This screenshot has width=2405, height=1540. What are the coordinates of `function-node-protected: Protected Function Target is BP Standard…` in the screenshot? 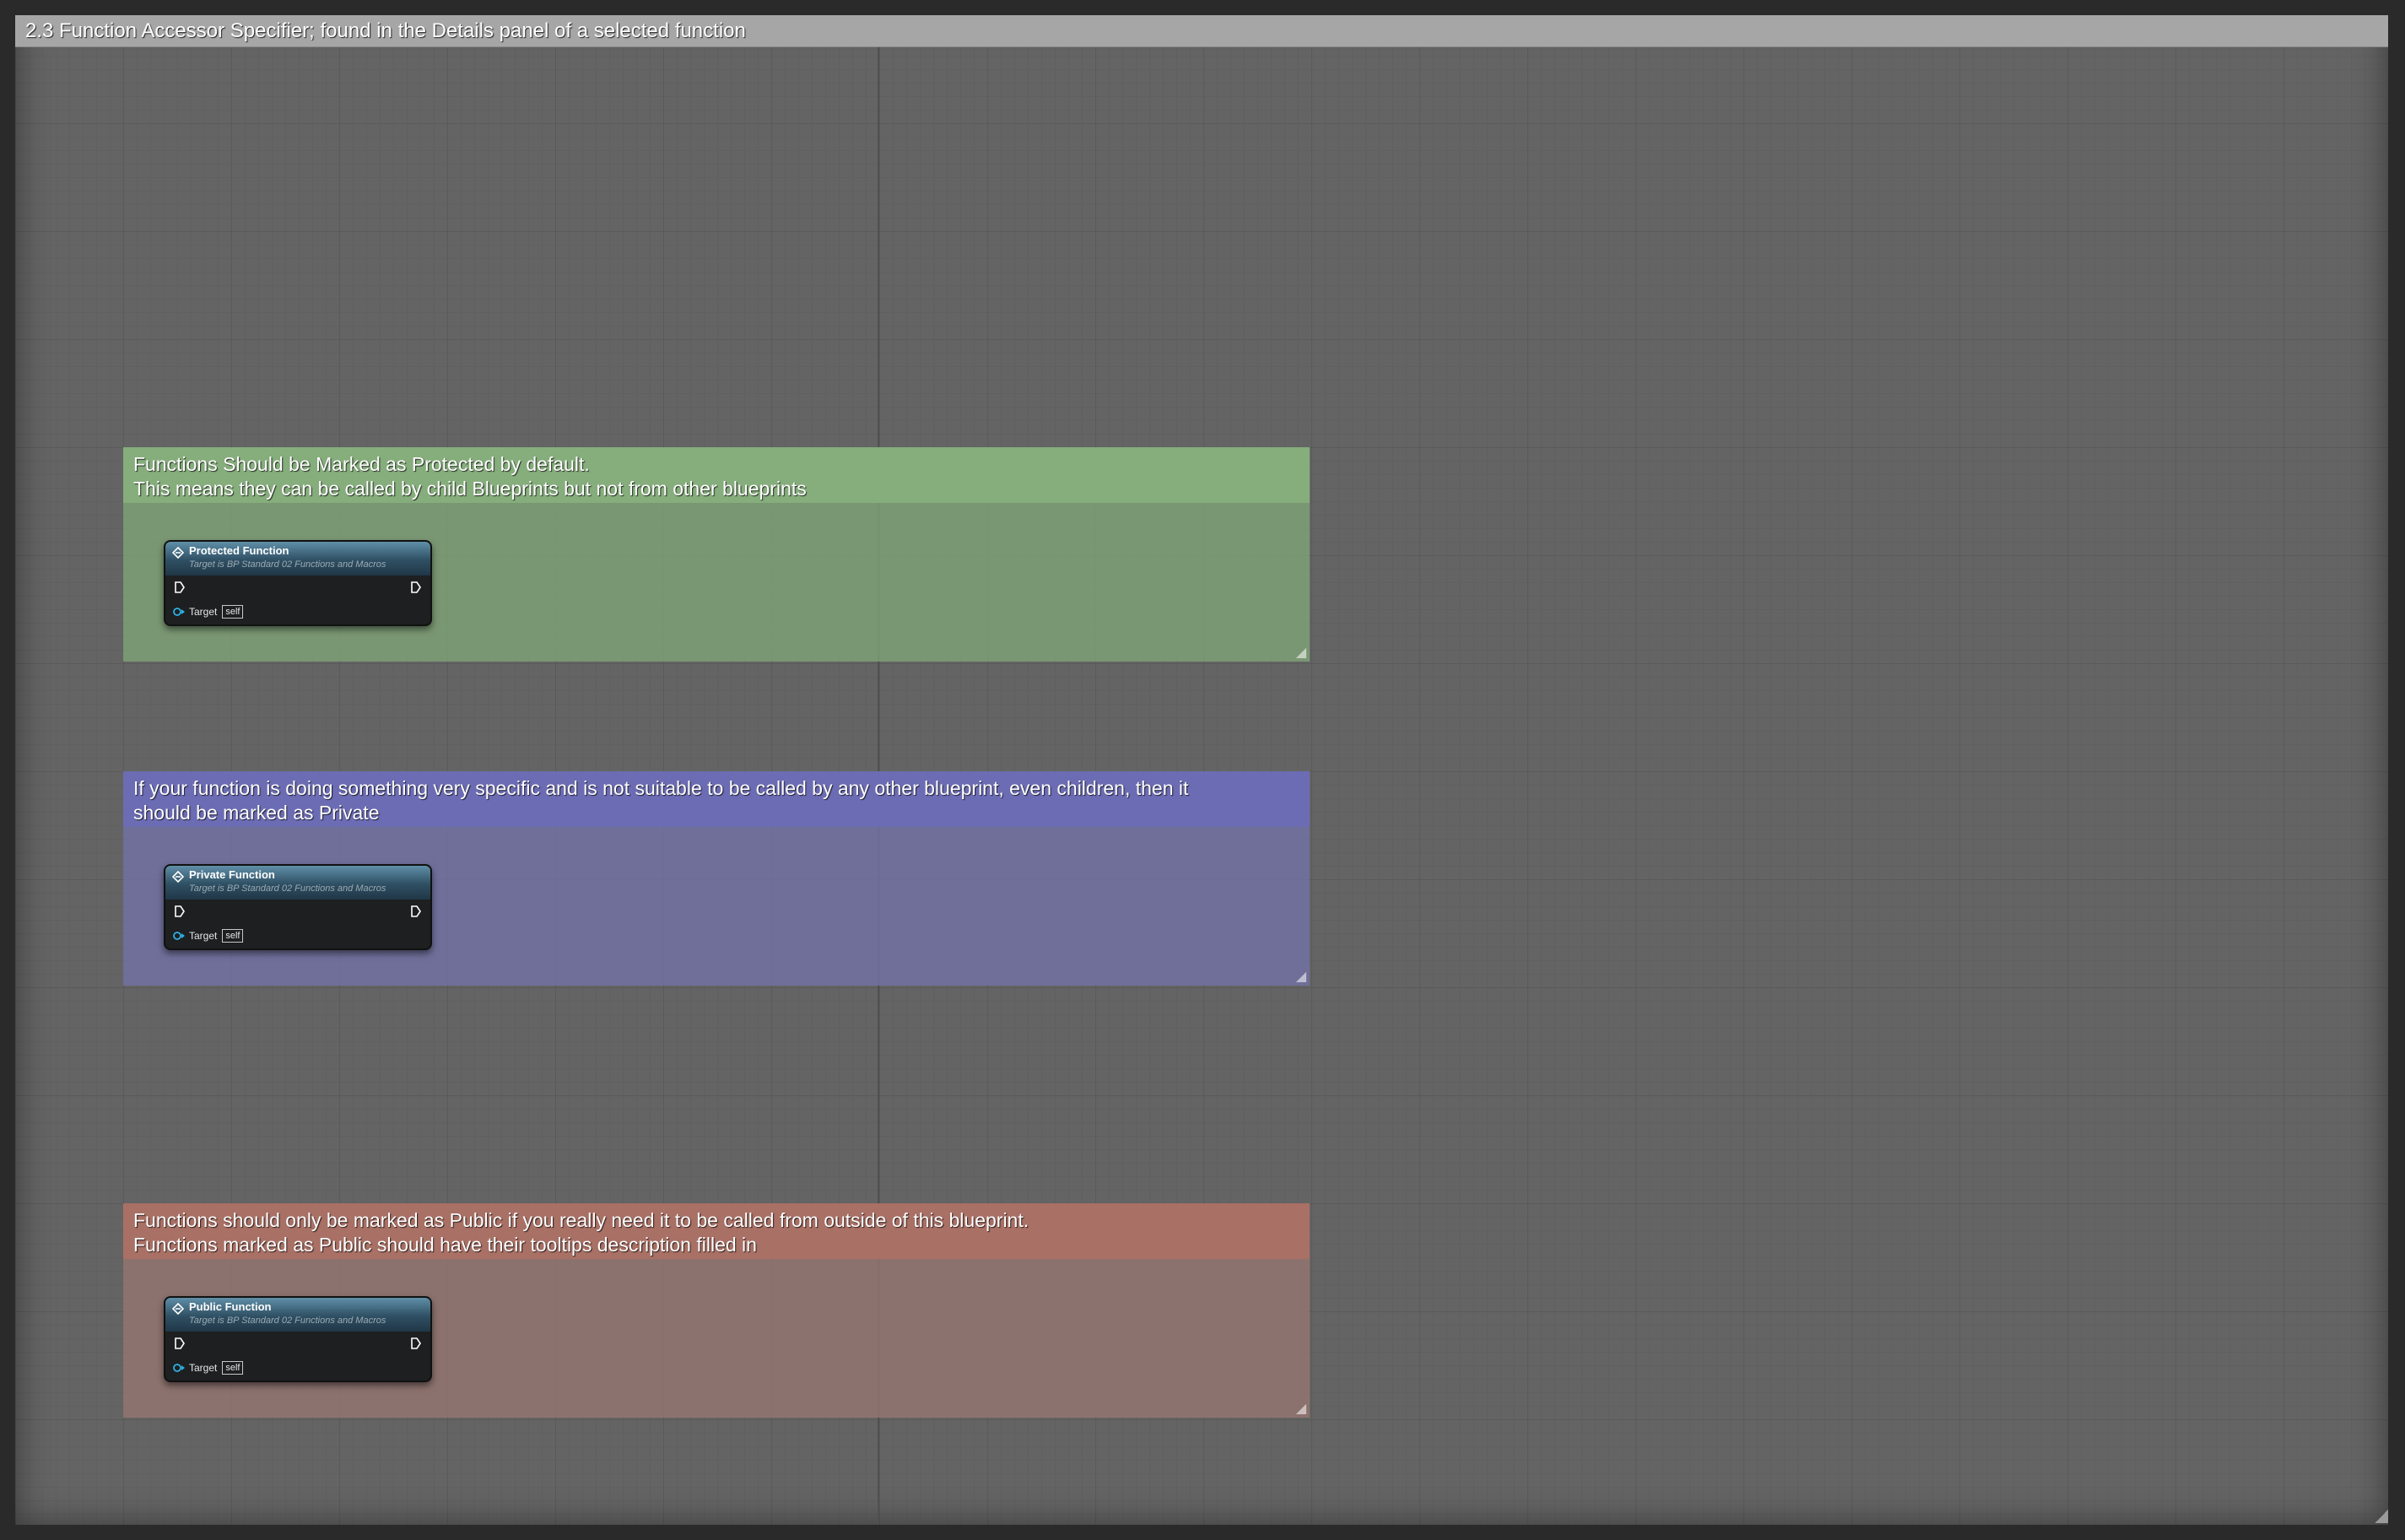 It's located at (298, 583).